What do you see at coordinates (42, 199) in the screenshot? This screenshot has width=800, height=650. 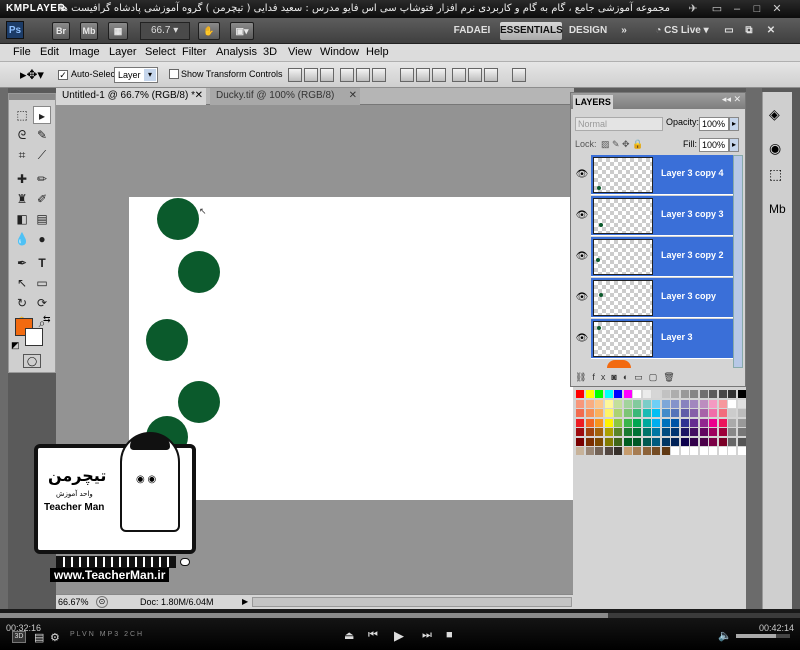 I see `history-brush-icon: ✐` at bounding box center [42, 199].